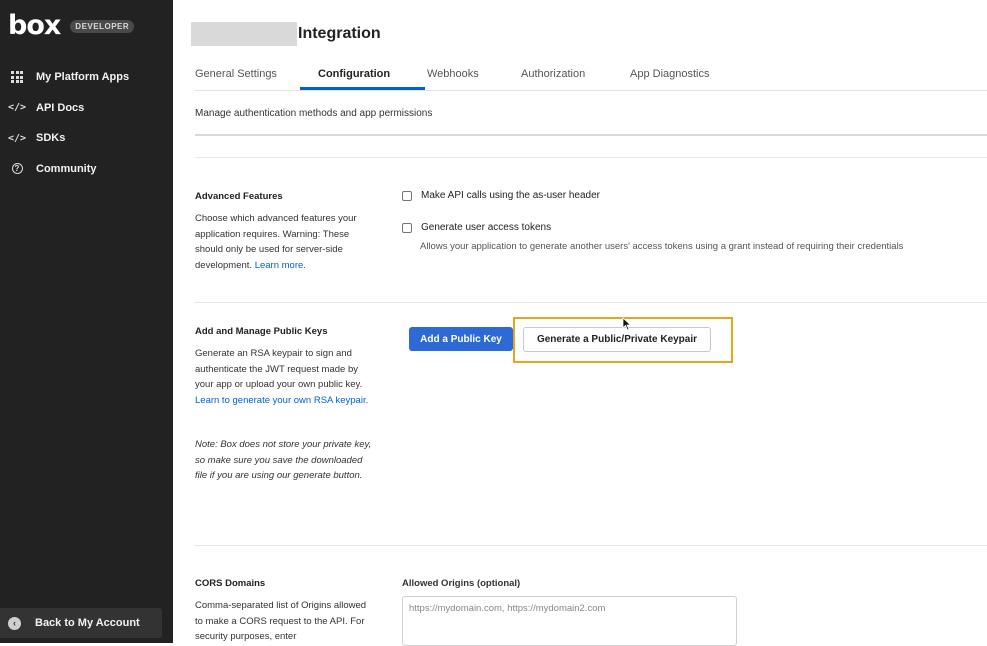  What do you see at coordinates (230, 583) in the screenshot?
I see `cors-domains-title: CORS Domains` at bounding box center [230, 583].